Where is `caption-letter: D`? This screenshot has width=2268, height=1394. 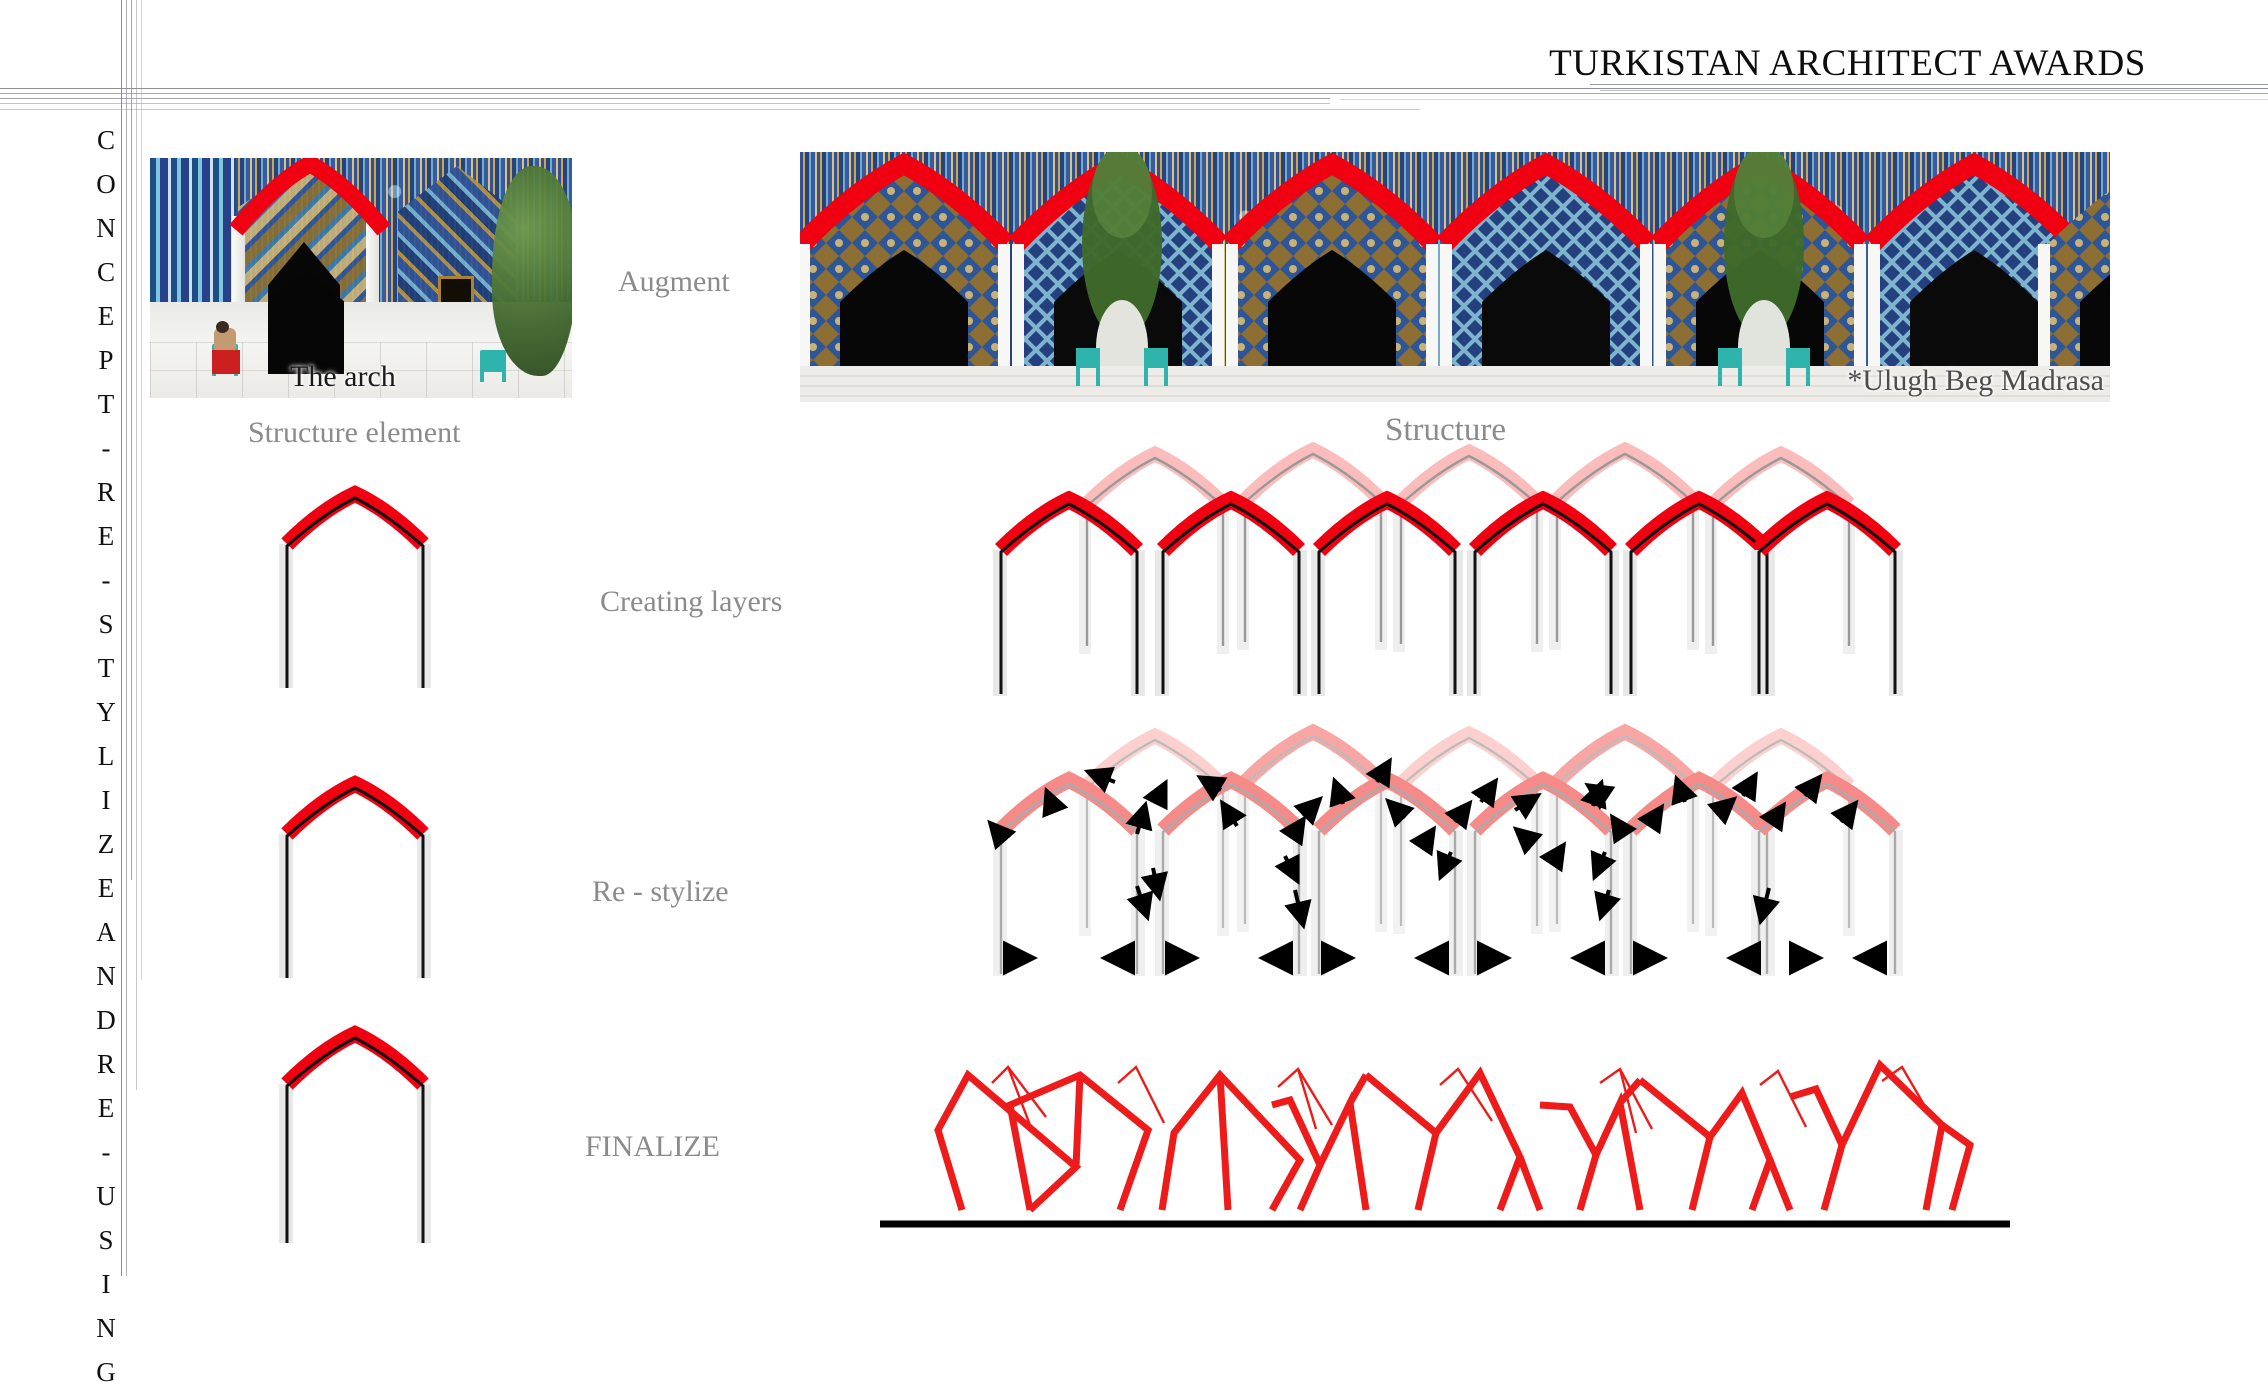
caption-letter: D is located at coordinates (106, 1020).